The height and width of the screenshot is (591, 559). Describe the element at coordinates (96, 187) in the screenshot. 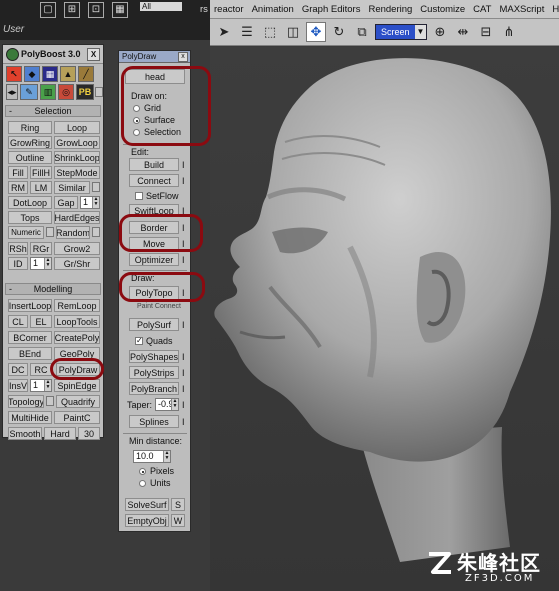

I see `similar-options-button` at that location.